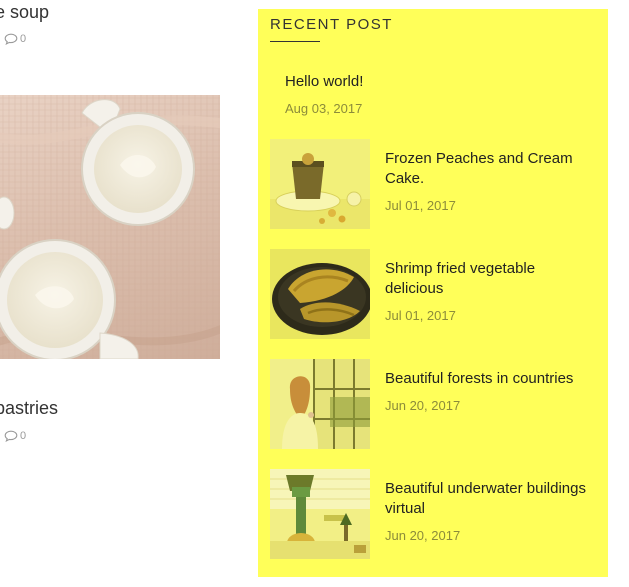  I want to click on recent-post-title: Shrimp fried vegetable delicious, so click(490, 279).